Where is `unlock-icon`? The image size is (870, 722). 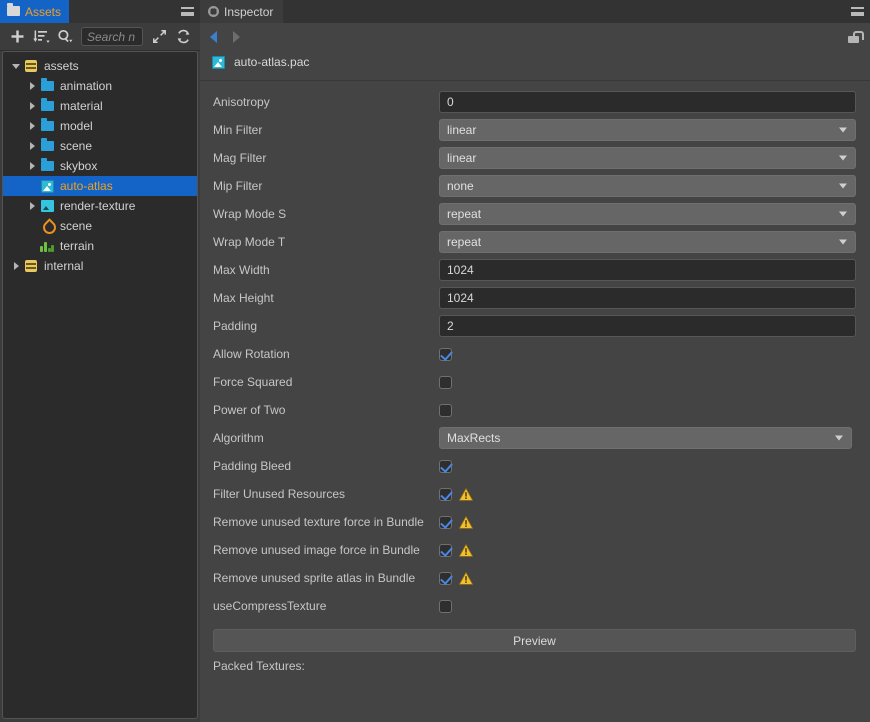 unlock-icon is located at coordinates (855, 36).